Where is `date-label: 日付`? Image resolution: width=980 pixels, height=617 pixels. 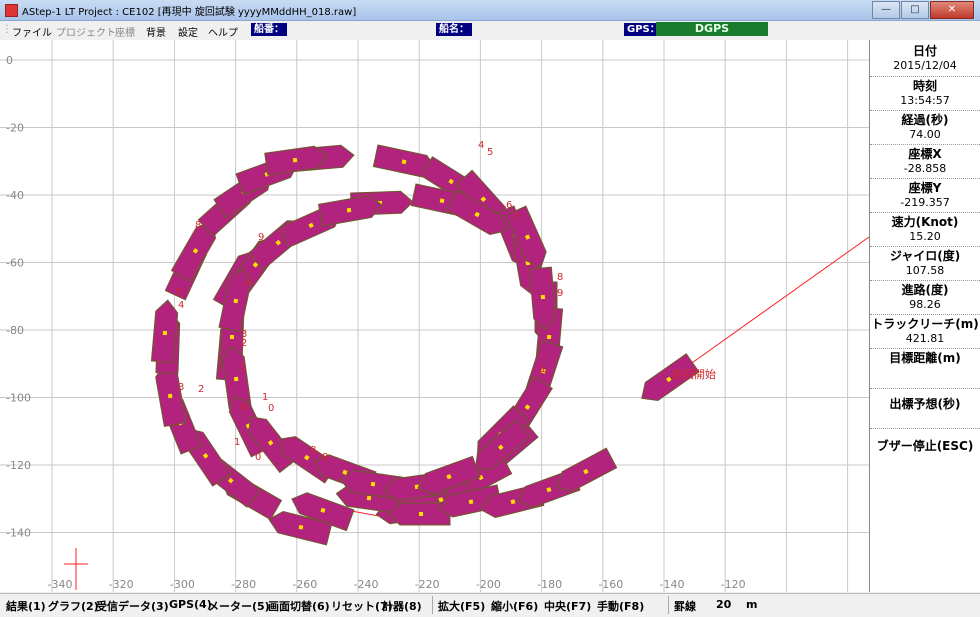 date-label: 日付 is located at coordinates (924, 51).